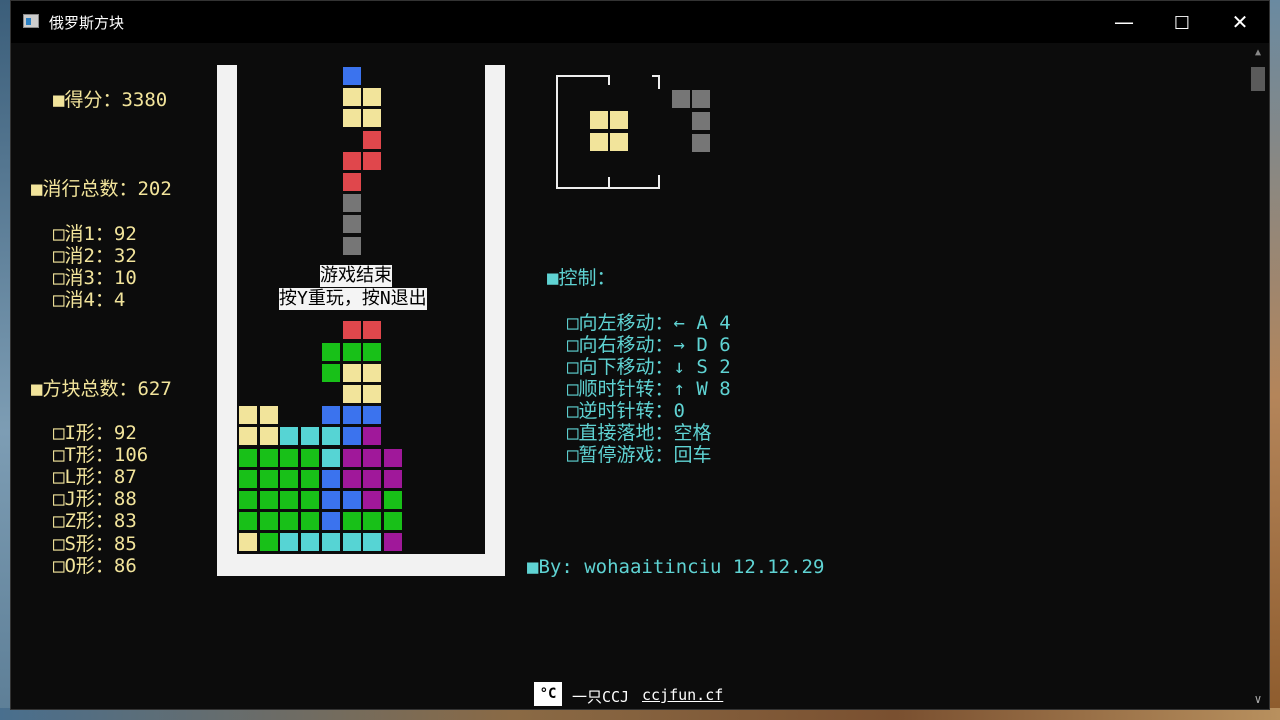 The width and height of the screenshot is (1280, 720). I want to click on block-l-label: □L形：87, so click(95, 477).